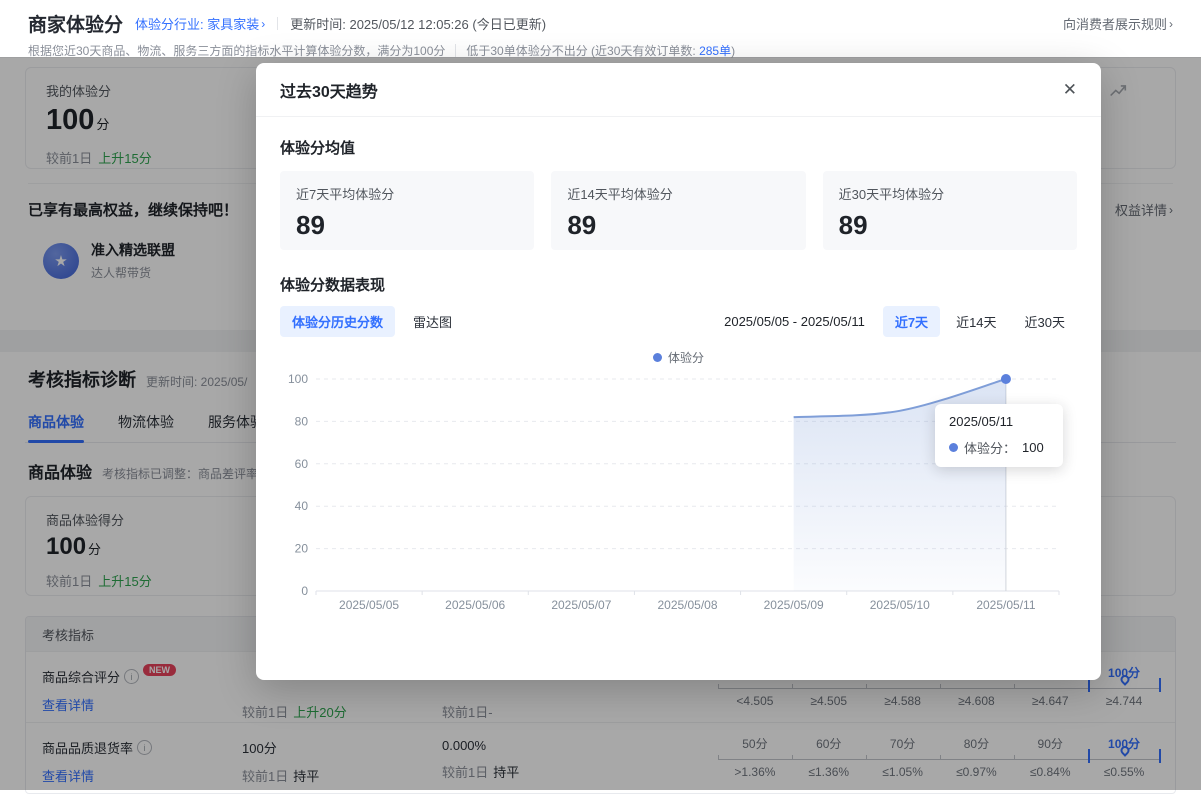  I want to click on svg-text: 2025/05/08, so click(687, 605).